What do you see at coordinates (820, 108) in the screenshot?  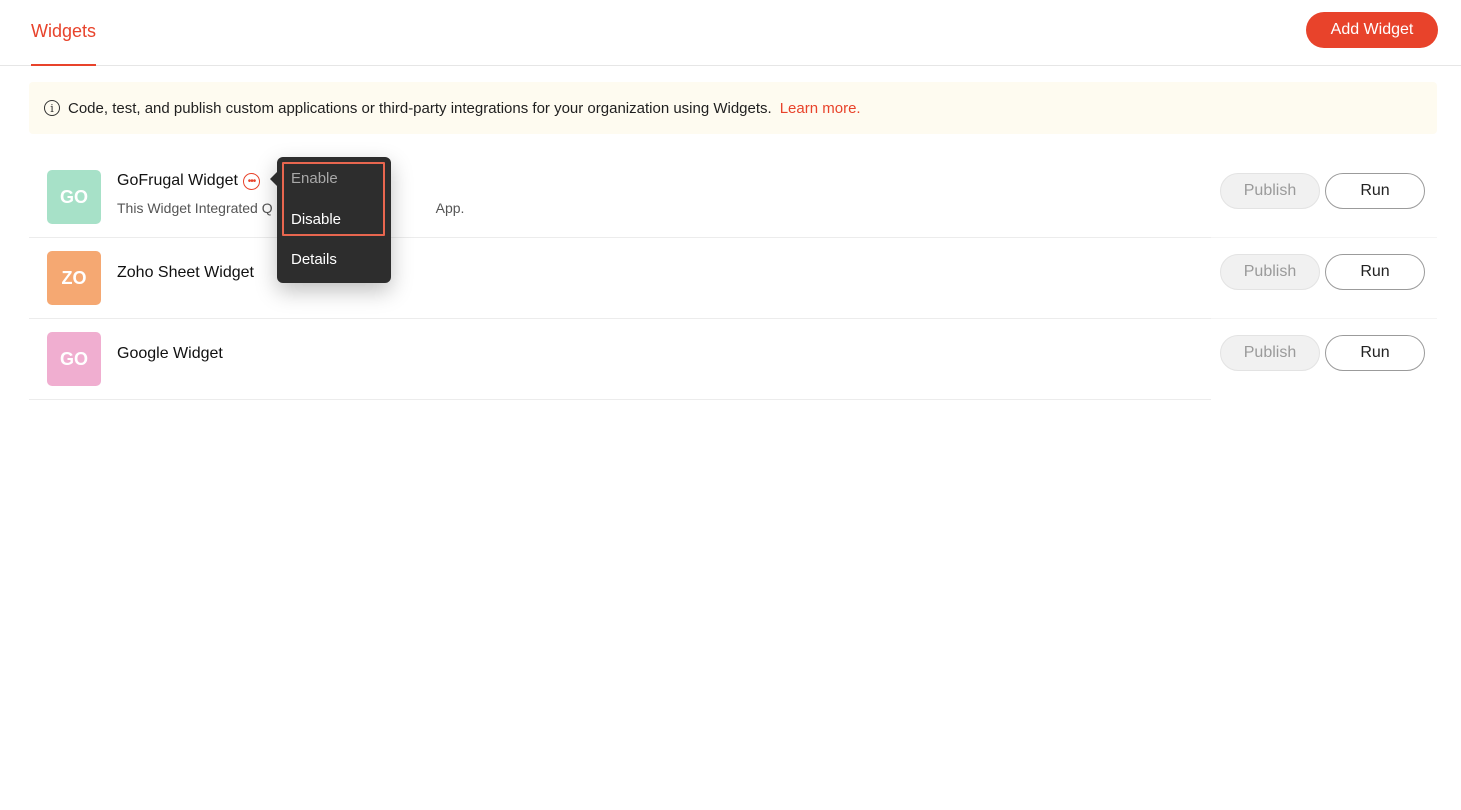 I see `learn-more-link: Learn more.` at bounding box center [820, 108].